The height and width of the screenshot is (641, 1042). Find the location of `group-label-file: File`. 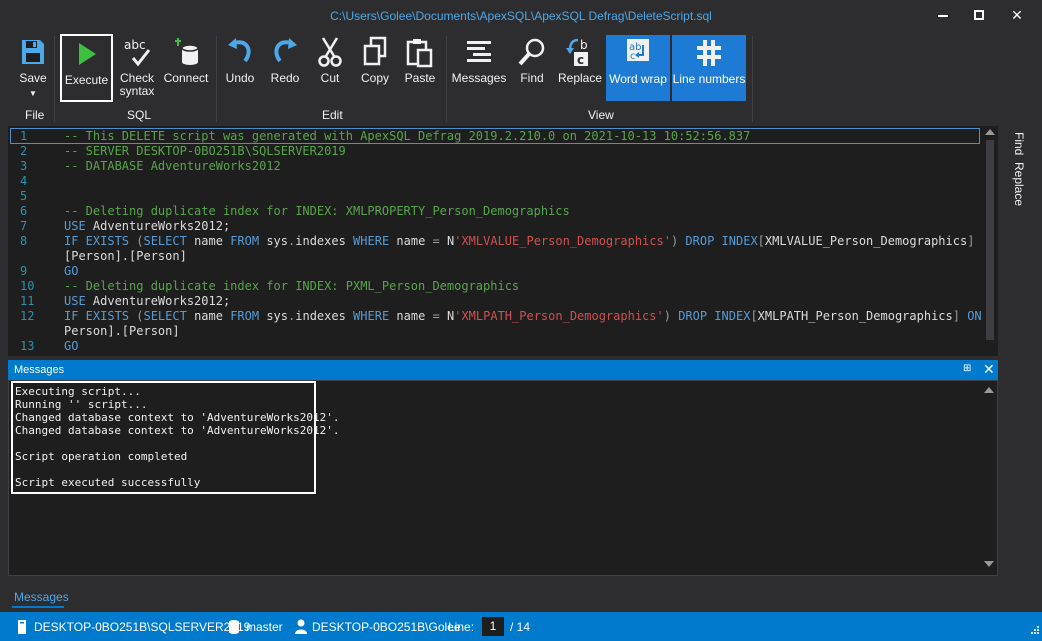

group-label-file: File is located at coordinates (35, 115).